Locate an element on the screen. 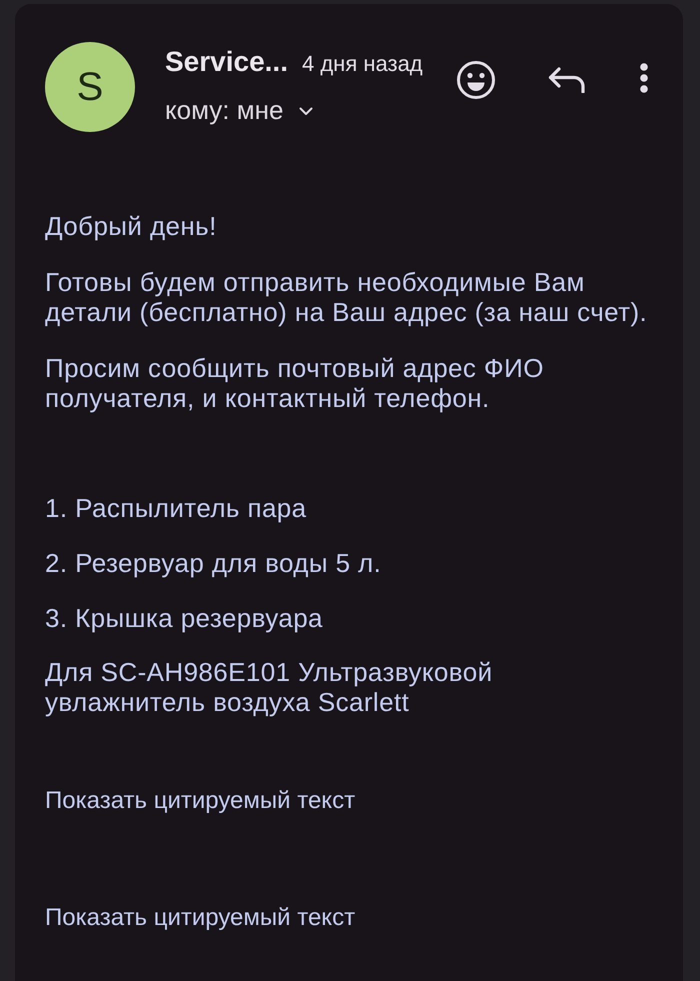 The image size is (700, 981). product-note: Для SC-AH986E101 Ультразвуковой увлажнитель воздуха Scarlett is located at coordinates (268, 687).